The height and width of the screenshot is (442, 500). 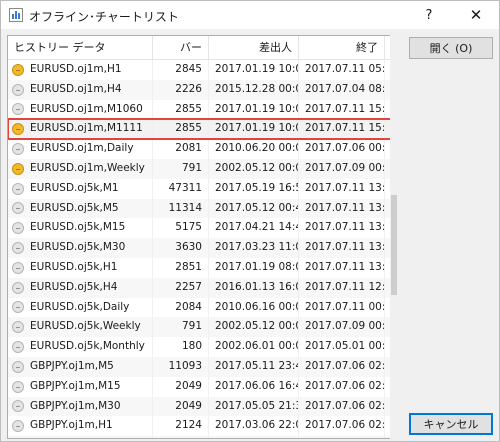 I want to click on to-cell: 2017.07.11 13:09, so click(x=342, y=188).